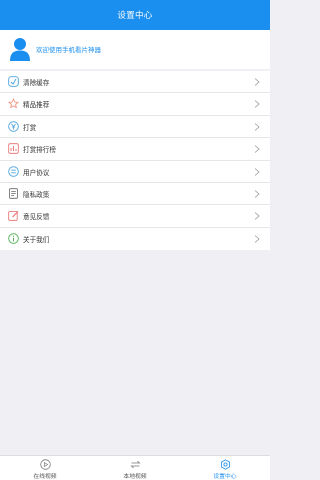 This screenshot has height=480, width=320. I want to click on menu-item-label: 打赏排行榜, so click(39, 150).